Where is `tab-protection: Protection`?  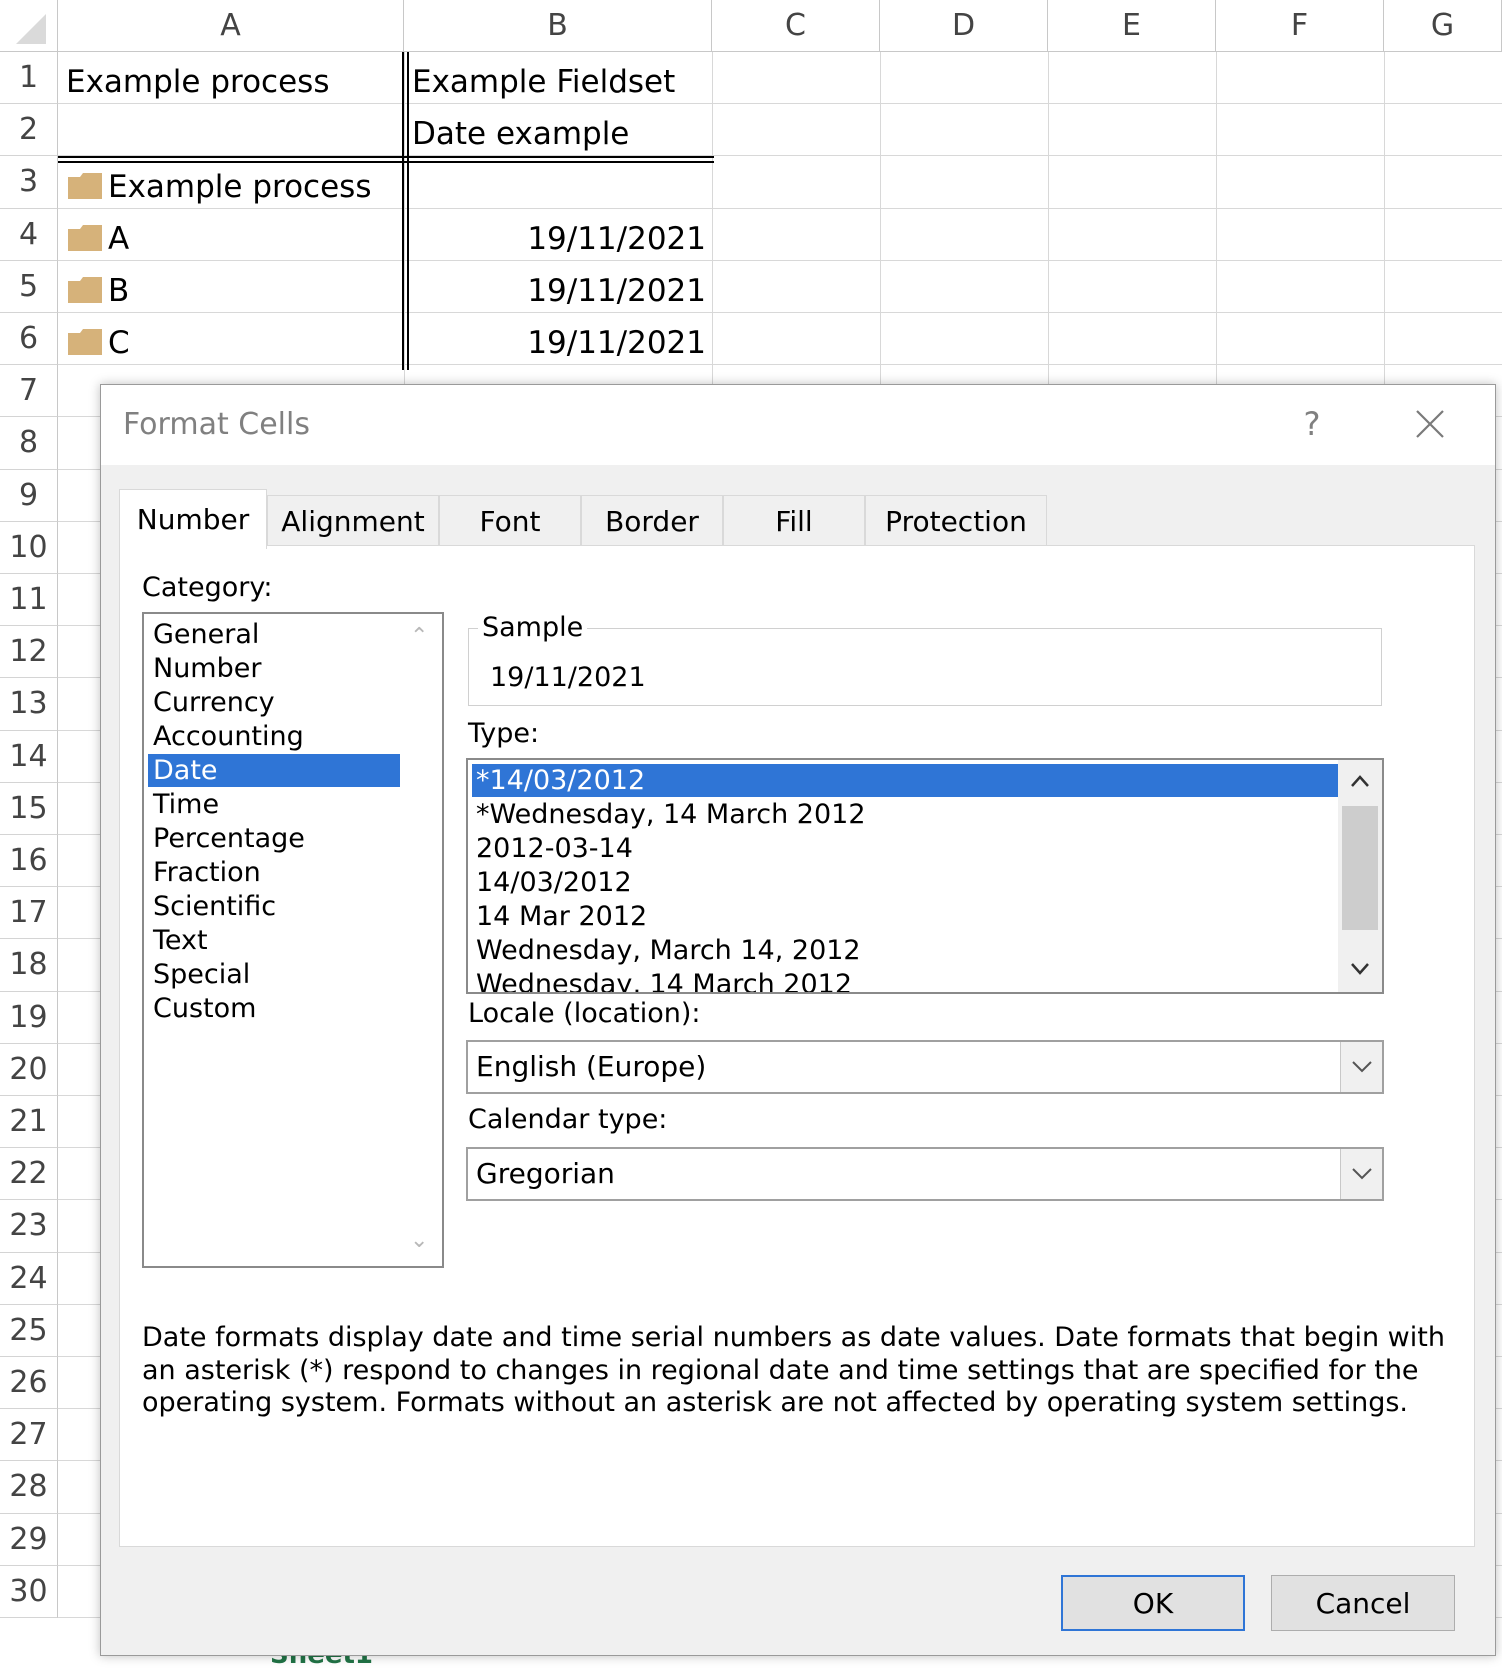 tab-protection: Protection is located at coordinates (956, 521).